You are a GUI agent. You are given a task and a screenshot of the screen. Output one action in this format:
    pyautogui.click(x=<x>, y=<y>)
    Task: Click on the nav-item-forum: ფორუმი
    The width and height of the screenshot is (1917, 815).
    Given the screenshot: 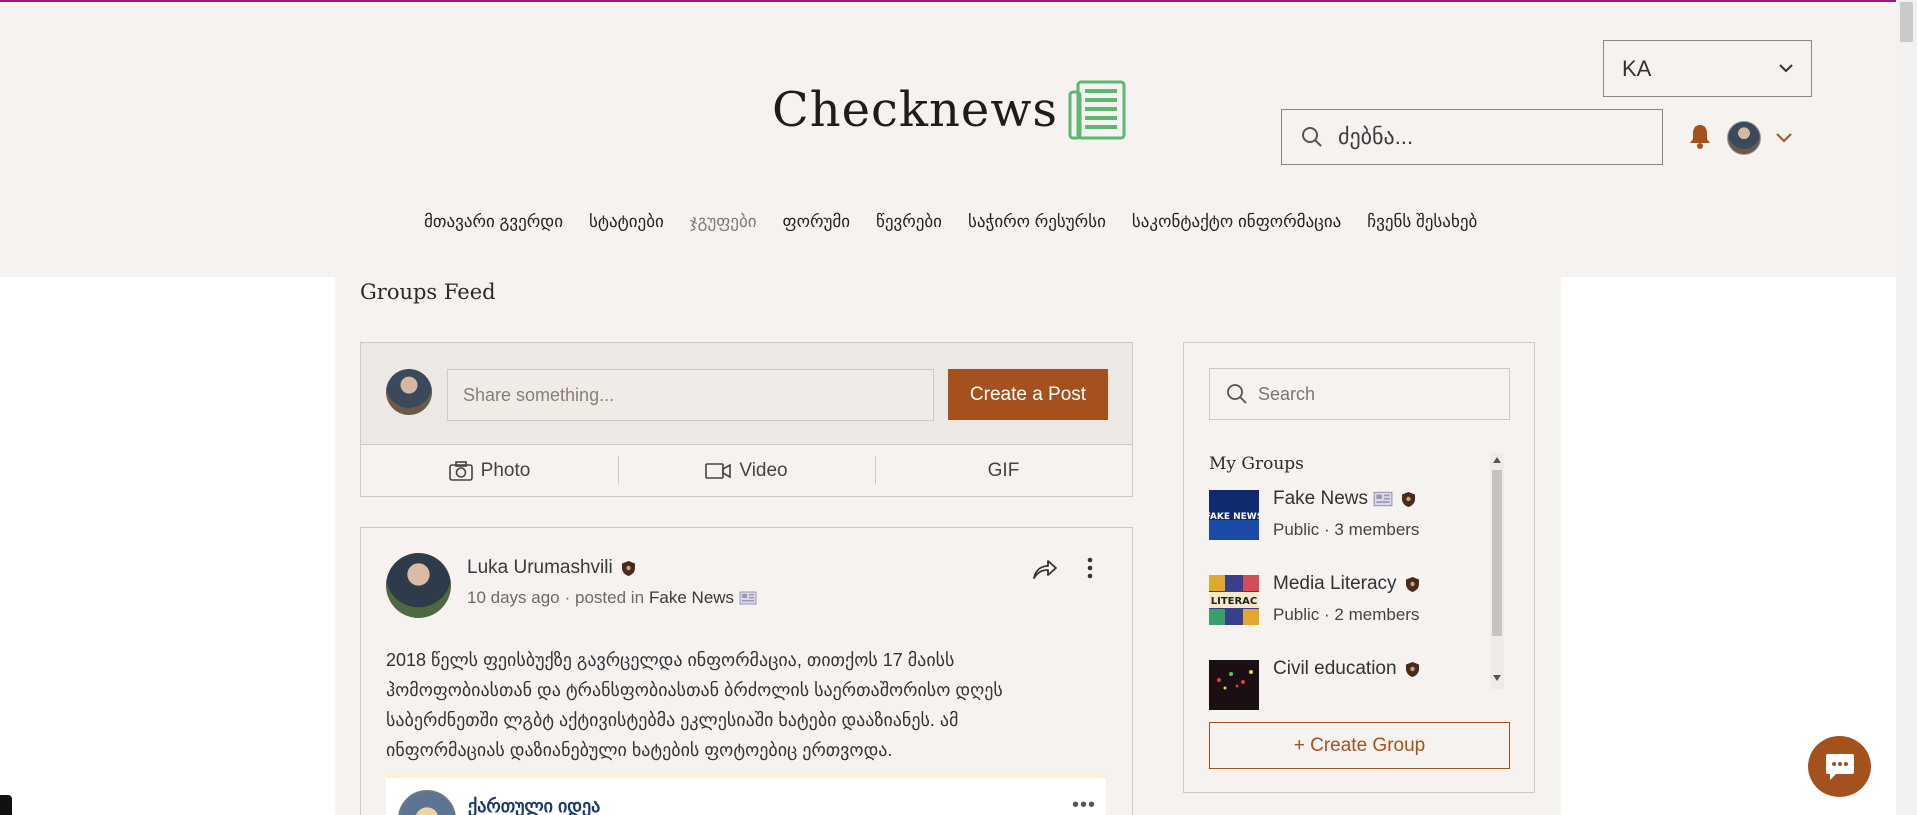 What is the action you would take?
    pyautogui.click(x=817, y=222)
    